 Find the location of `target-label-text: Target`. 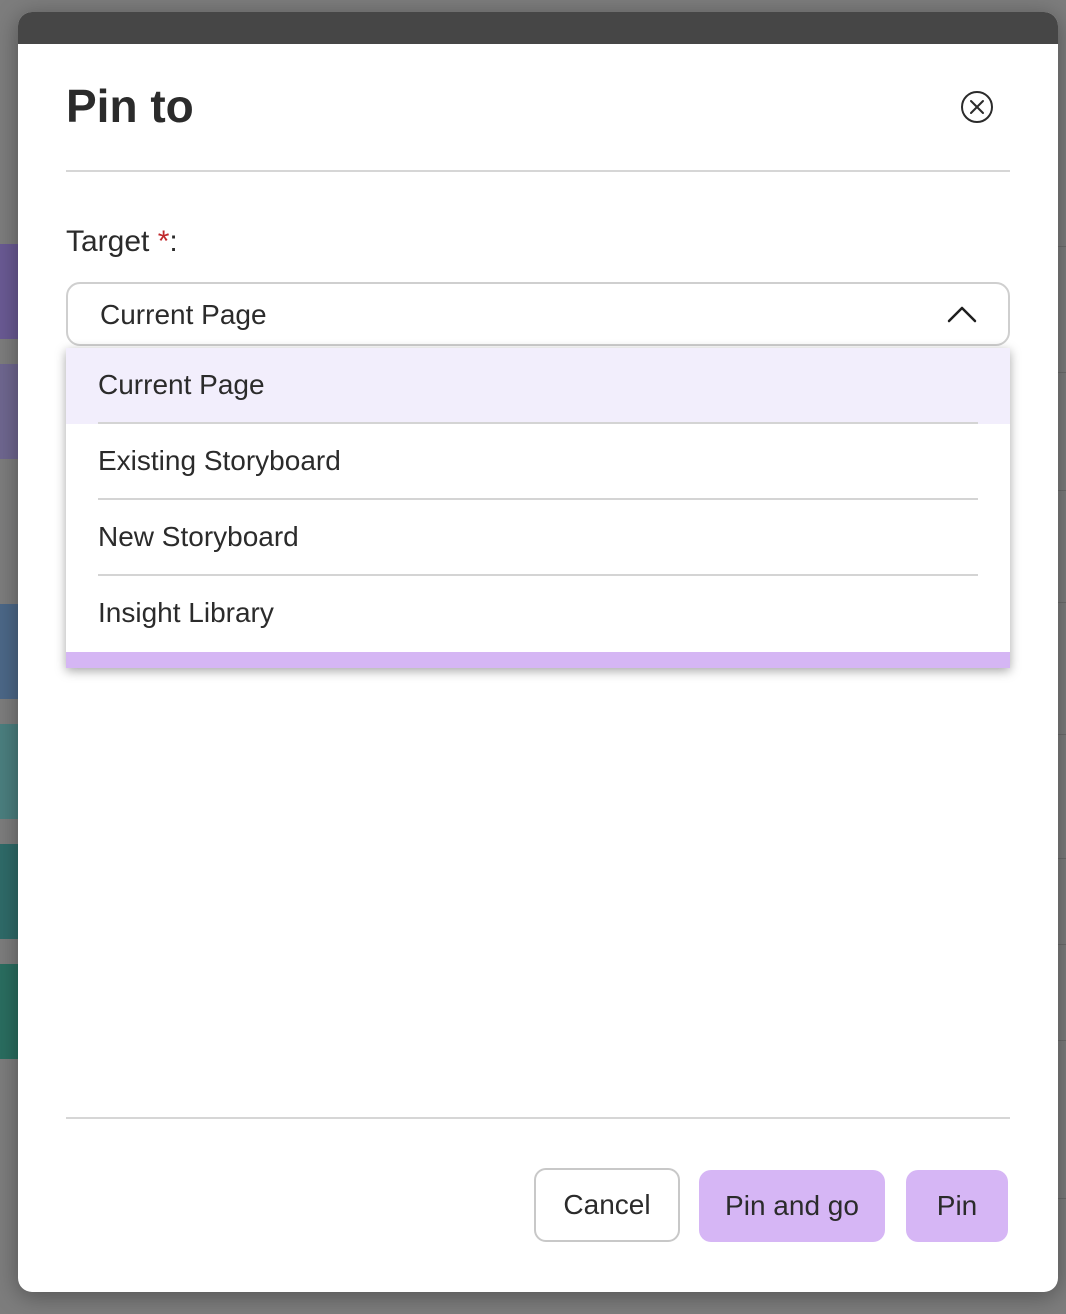

target-label-text: Target is located at coordinates (108, 241).